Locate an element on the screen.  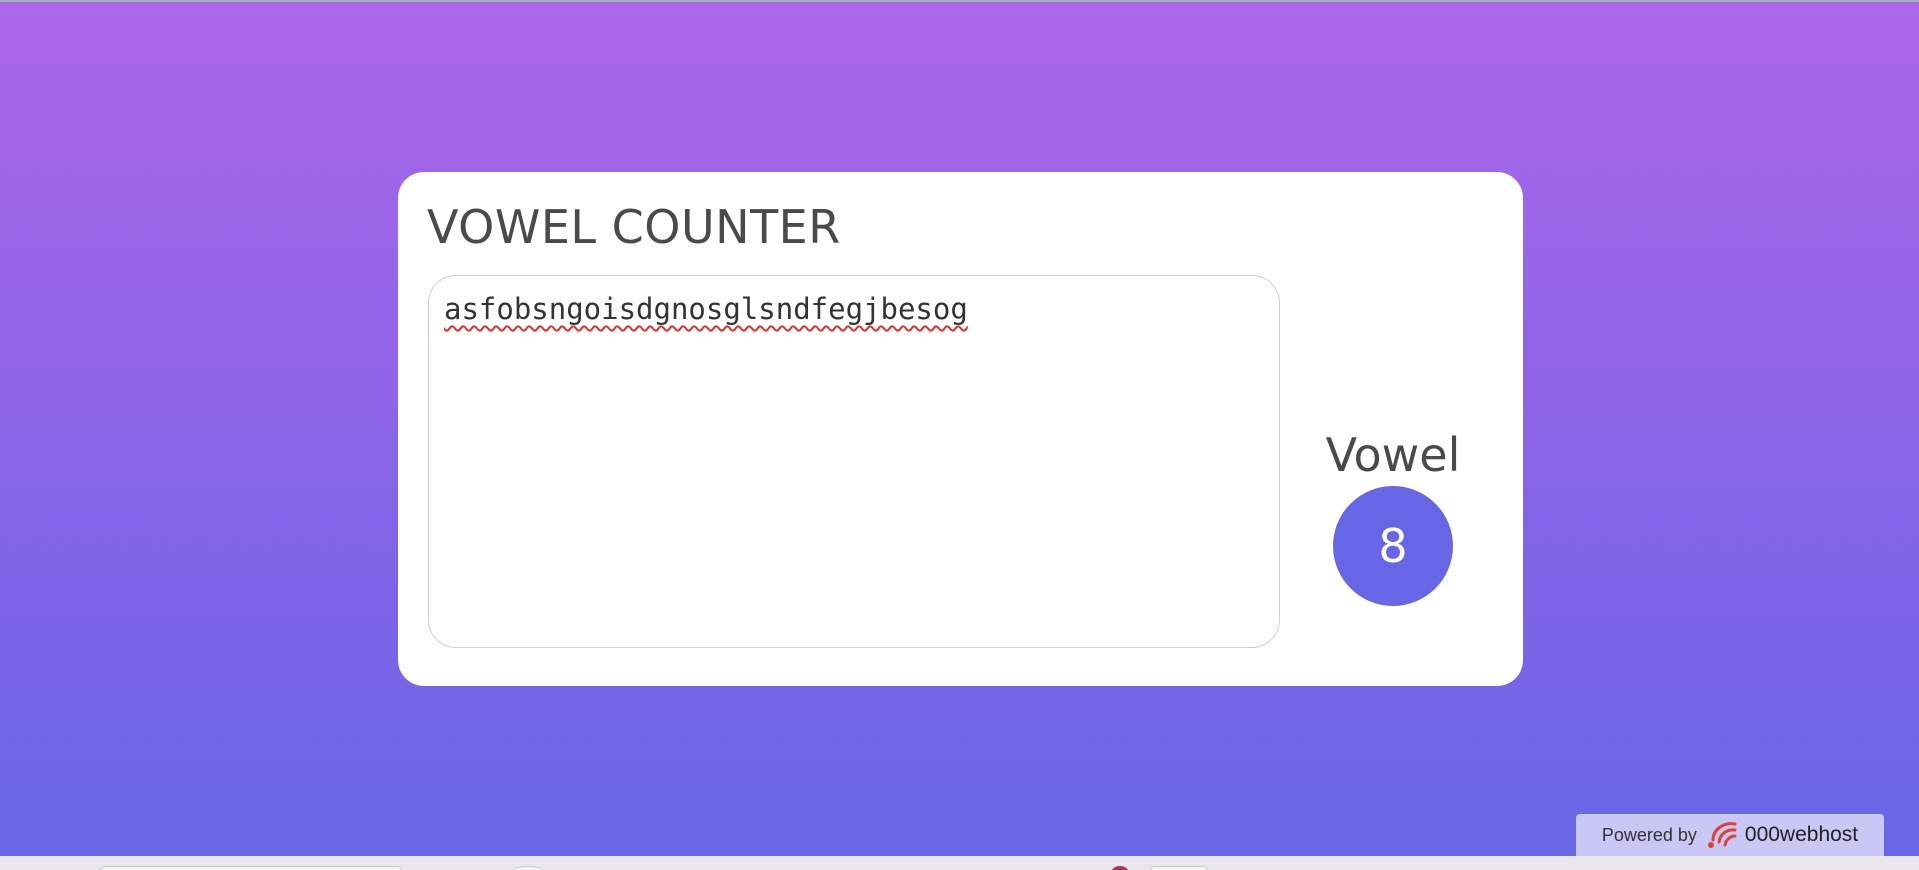
powered-by-label: Powered by is located at coordinates (1649, 834).